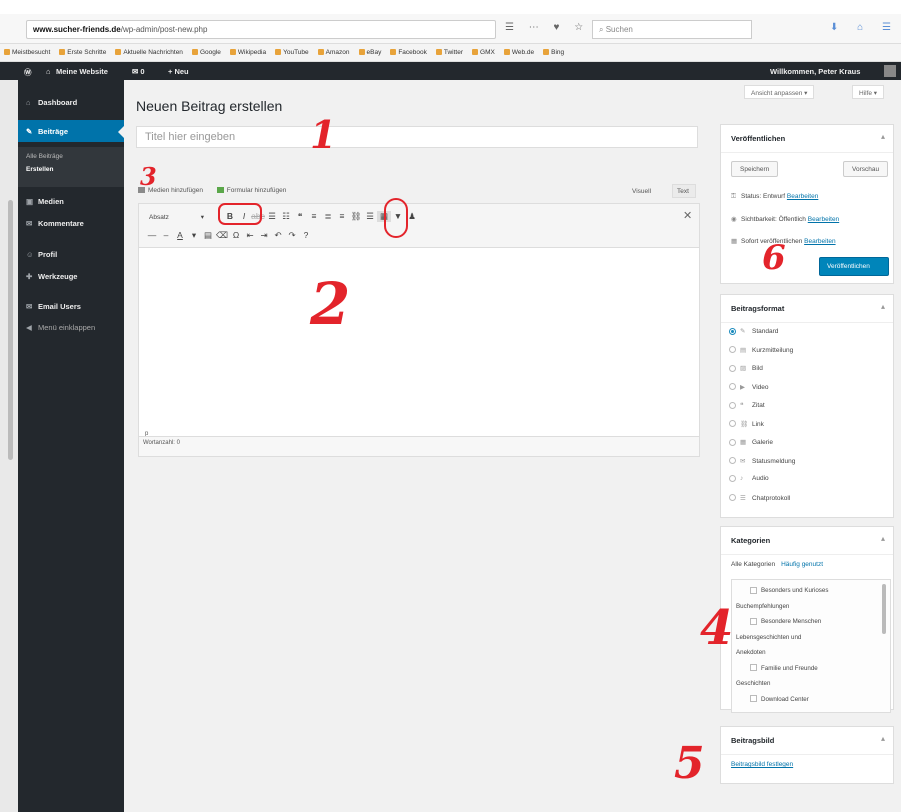 Image resolution: width=901 pixels, height=812 pixels. I want to click on avatar, so click(890, 71).